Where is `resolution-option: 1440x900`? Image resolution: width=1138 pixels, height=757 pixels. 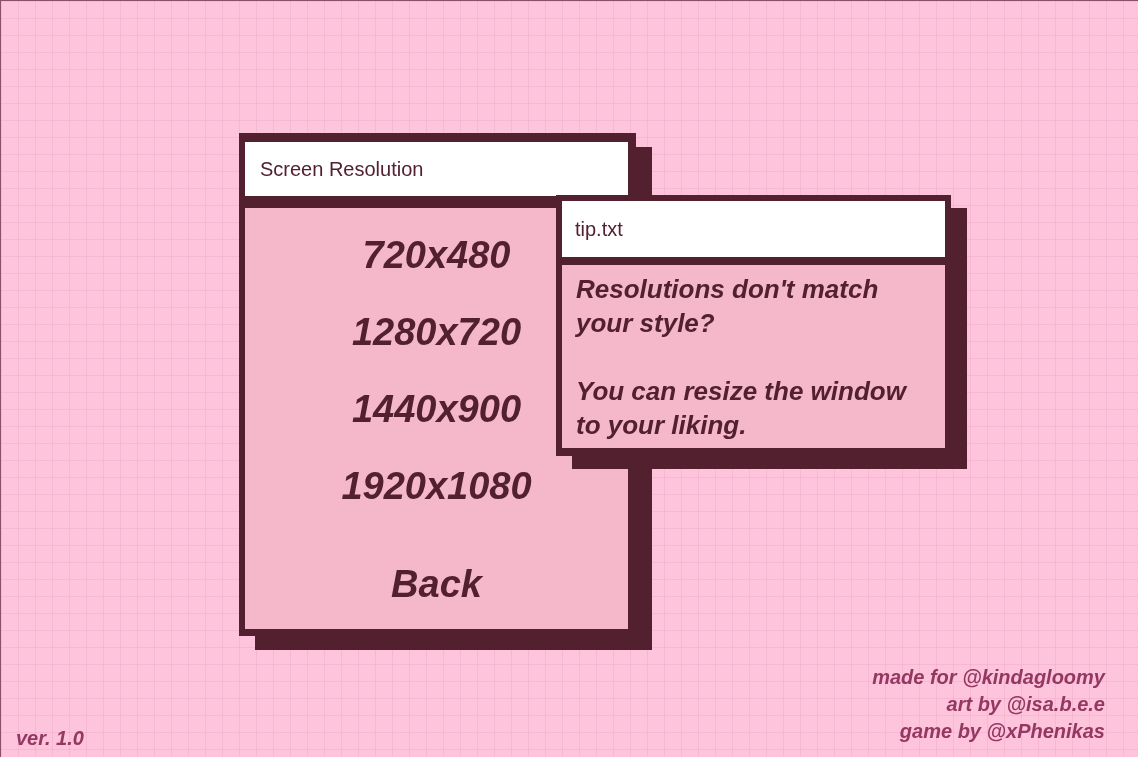
resolution-option: 1440x900 is located at coordinates (436, 409).